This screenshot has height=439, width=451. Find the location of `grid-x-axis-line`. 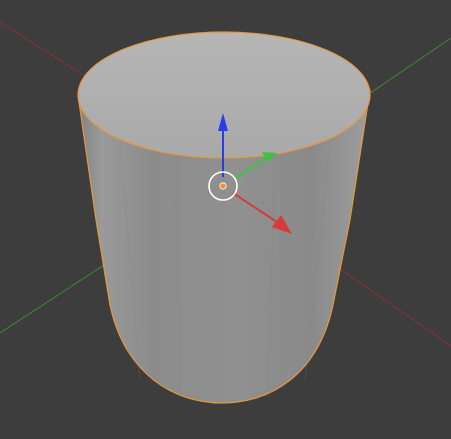

grid-x-axis-line is located at coordinates (390, 304).